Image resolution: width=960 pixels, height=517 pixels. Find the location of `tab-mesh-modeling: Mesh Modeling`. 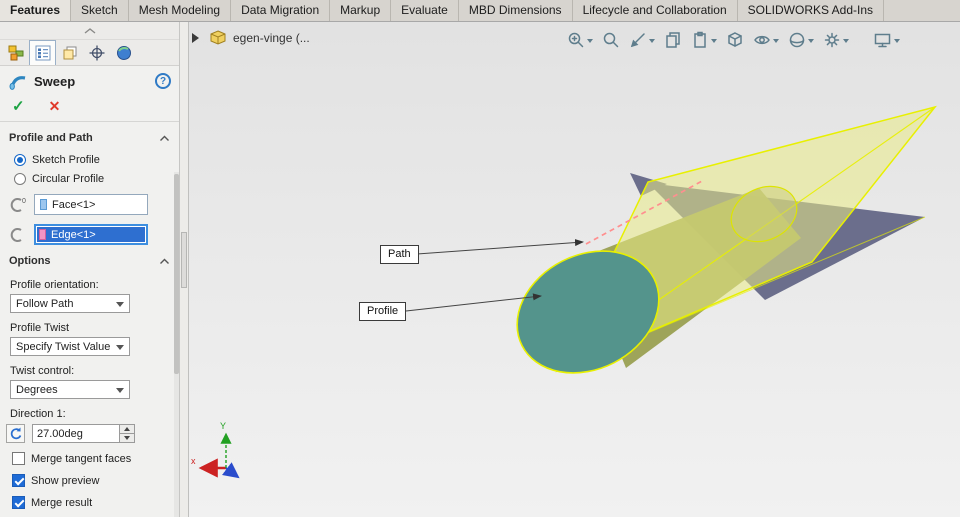

tab-mesh-modeling: Mesh Modeling is located at coordinates (180, 10).